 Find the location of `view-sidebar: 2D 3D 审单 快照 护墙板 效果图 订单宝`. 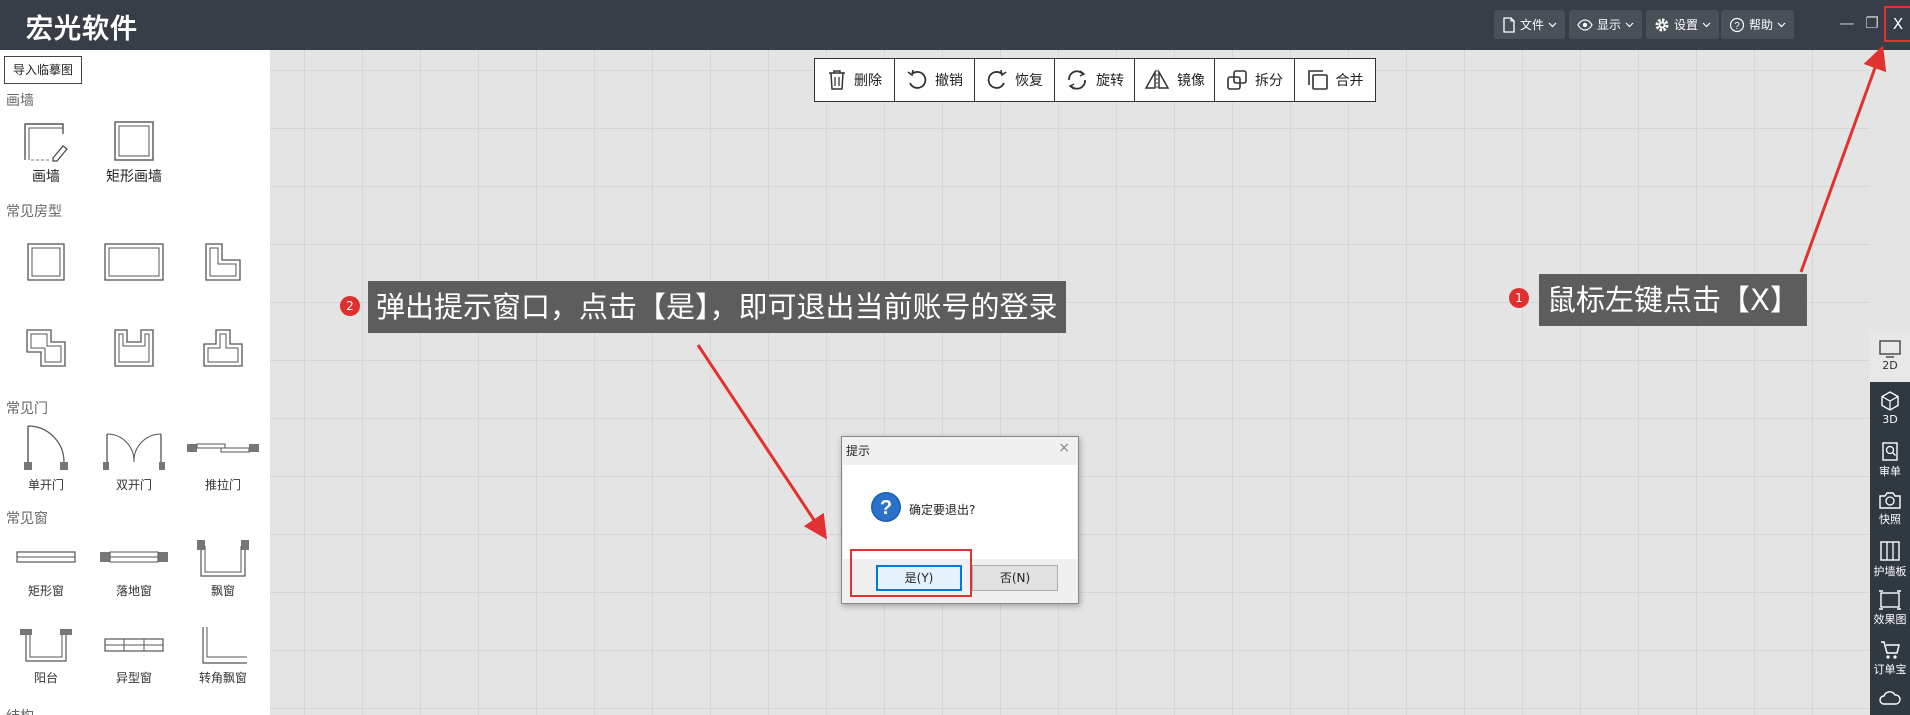

view-sidebar: 2D 3D 审单 快照 护墙板 效果图 订单宝 is located at coordinates (1890, 523).